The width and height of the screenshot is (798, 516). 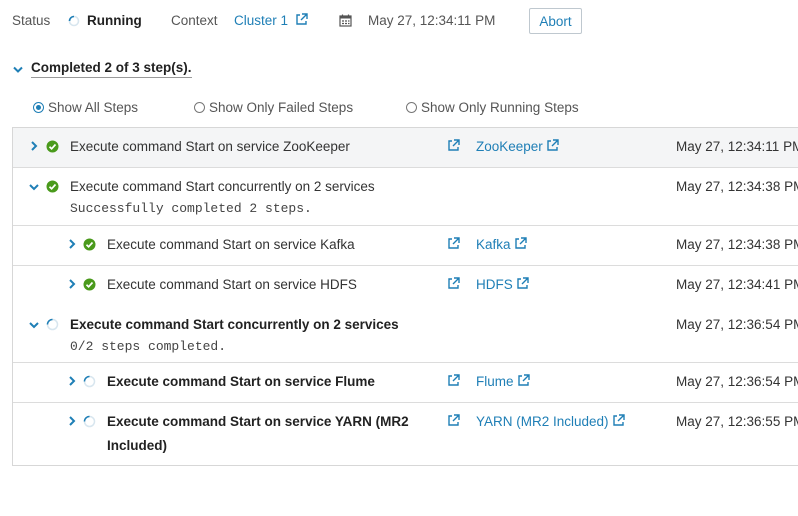 What do you see at coordinates (509, 146) in the screenshot?
I see `service-link-label: ZooKeeper` at bounding box center [509, 146].